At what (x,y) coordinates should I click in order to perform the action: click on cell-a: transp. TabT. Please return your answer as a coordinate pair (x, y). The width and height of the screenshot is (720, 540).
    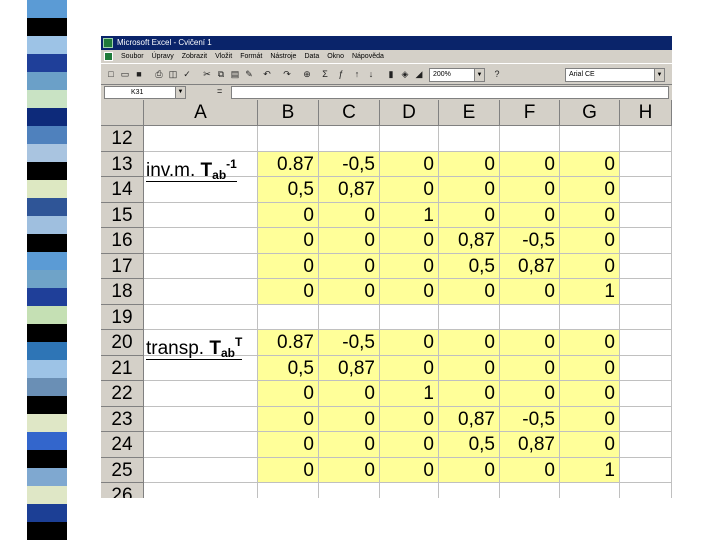
    Looking at the image, I should click on (201, 345).